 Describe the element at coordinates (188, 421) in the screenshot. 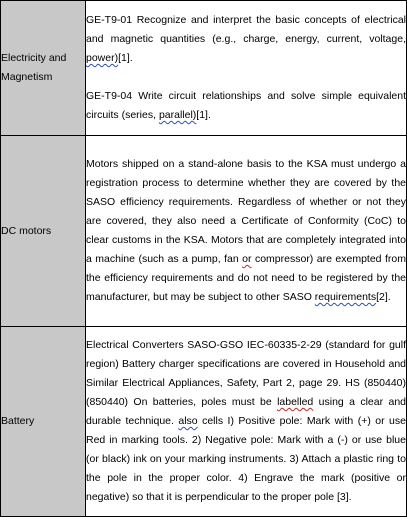

I see `marked-word: also` at that location.